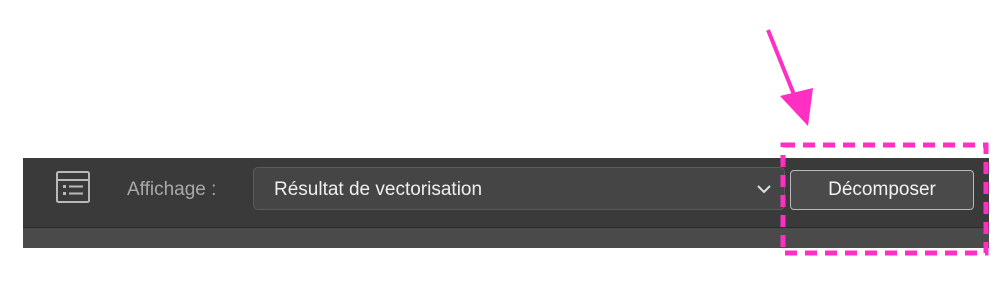  Describe the element at coordinates (764, 189) in the screenshot. I see `chevron-down-icon` at that location.